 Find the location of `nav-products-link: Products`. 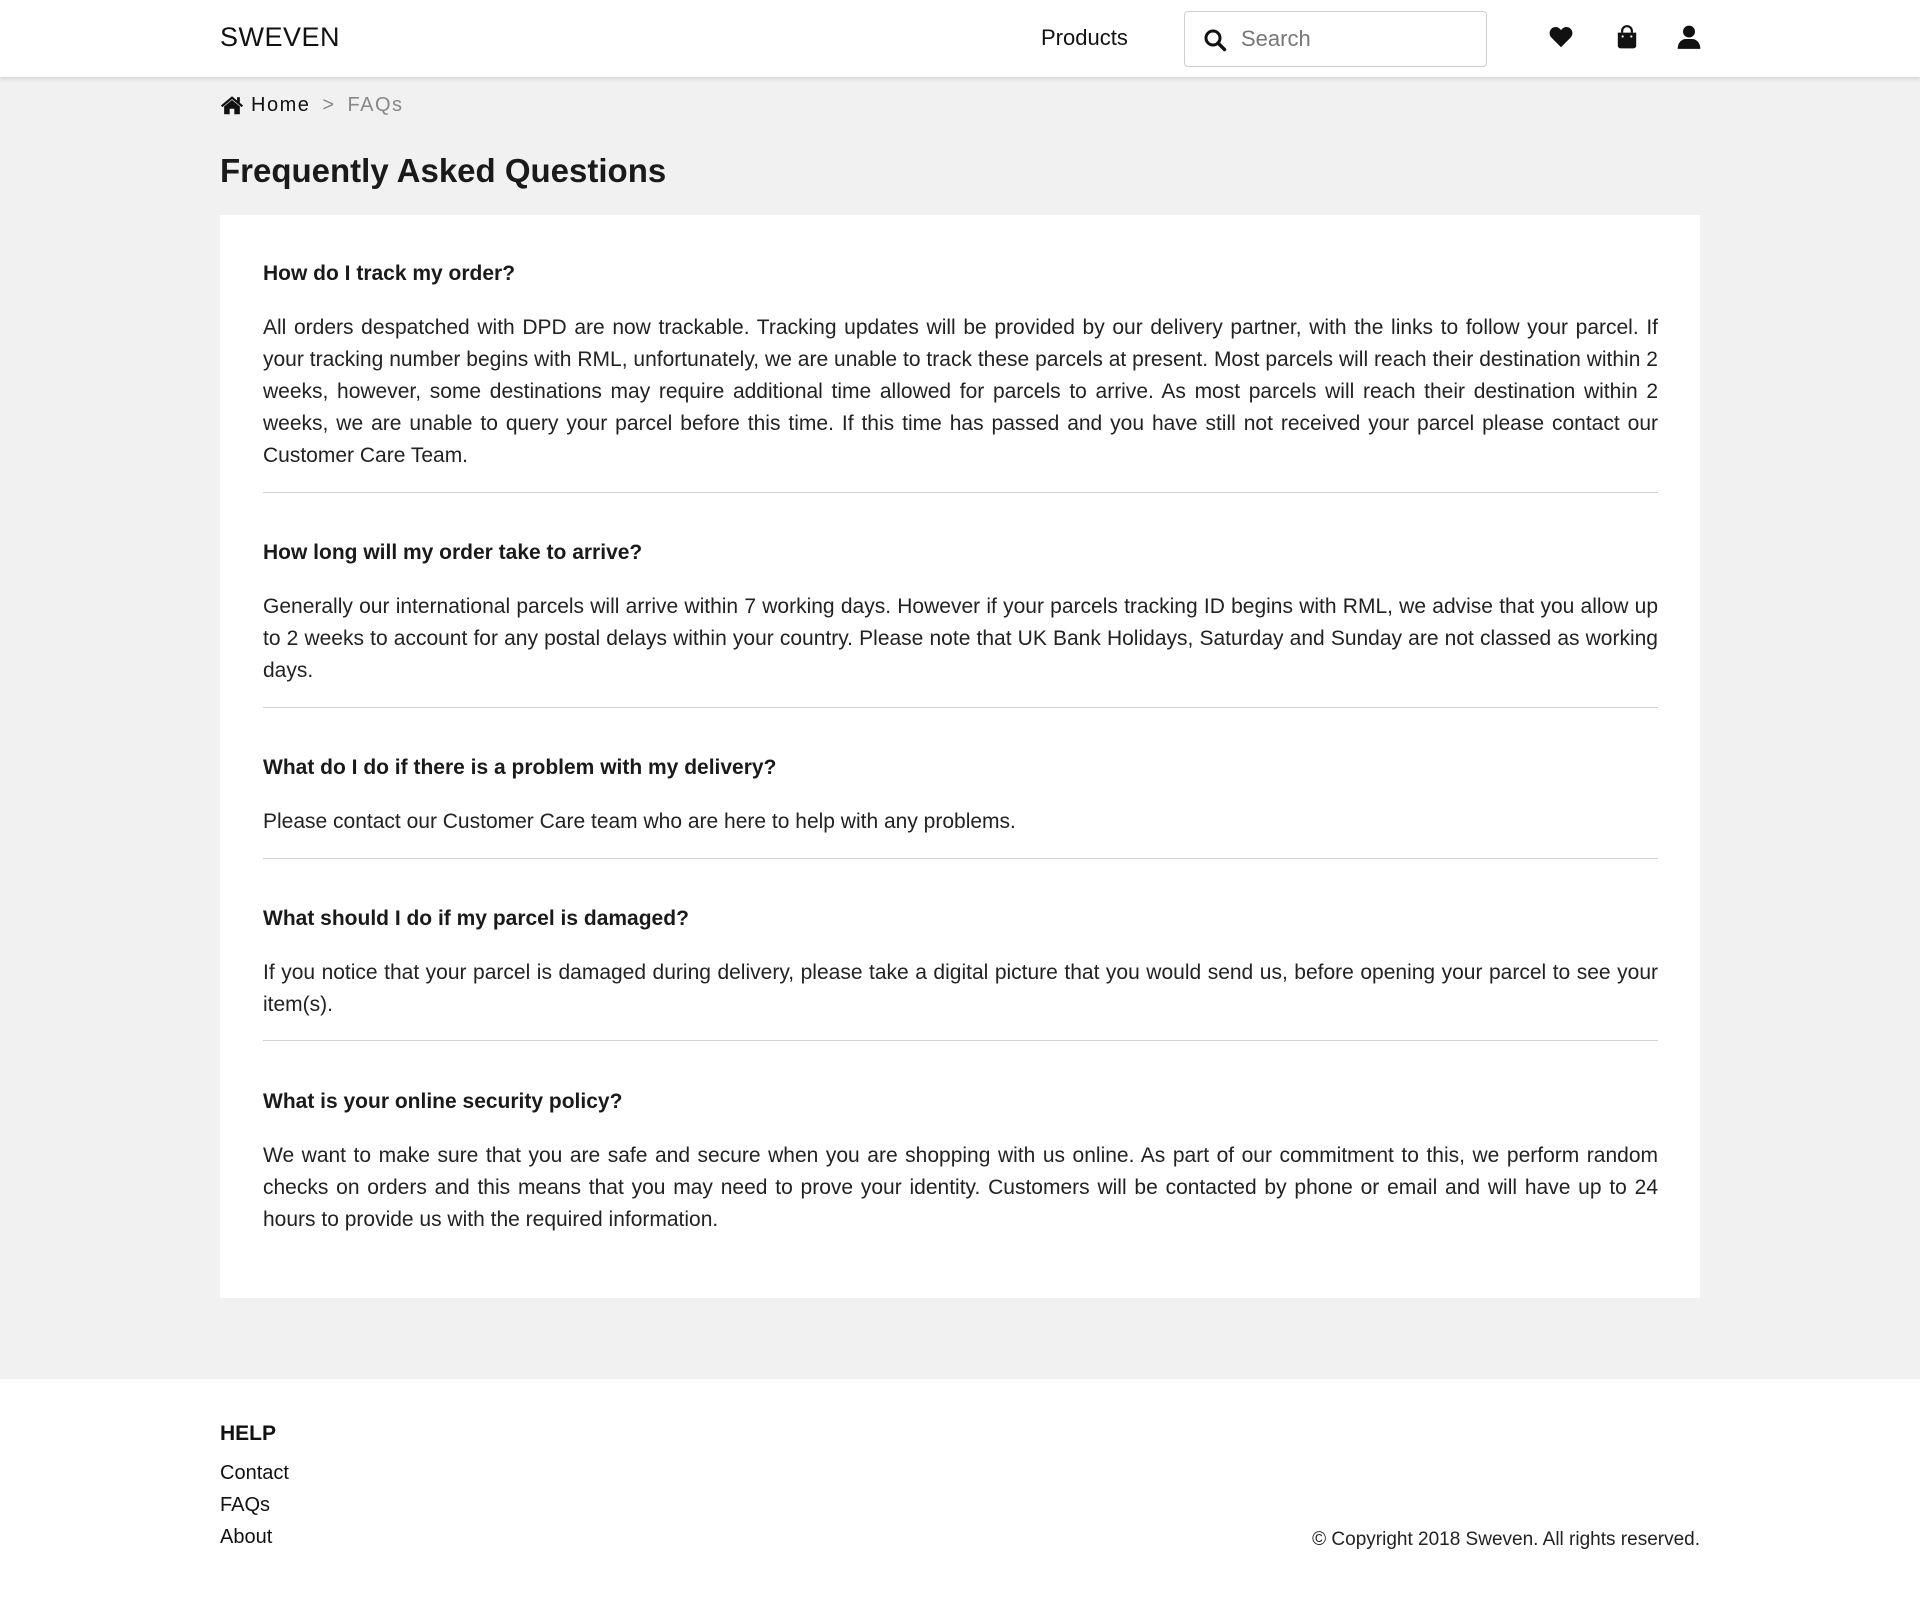

nav-products-link: Products is located at coordinates (1084, 38).